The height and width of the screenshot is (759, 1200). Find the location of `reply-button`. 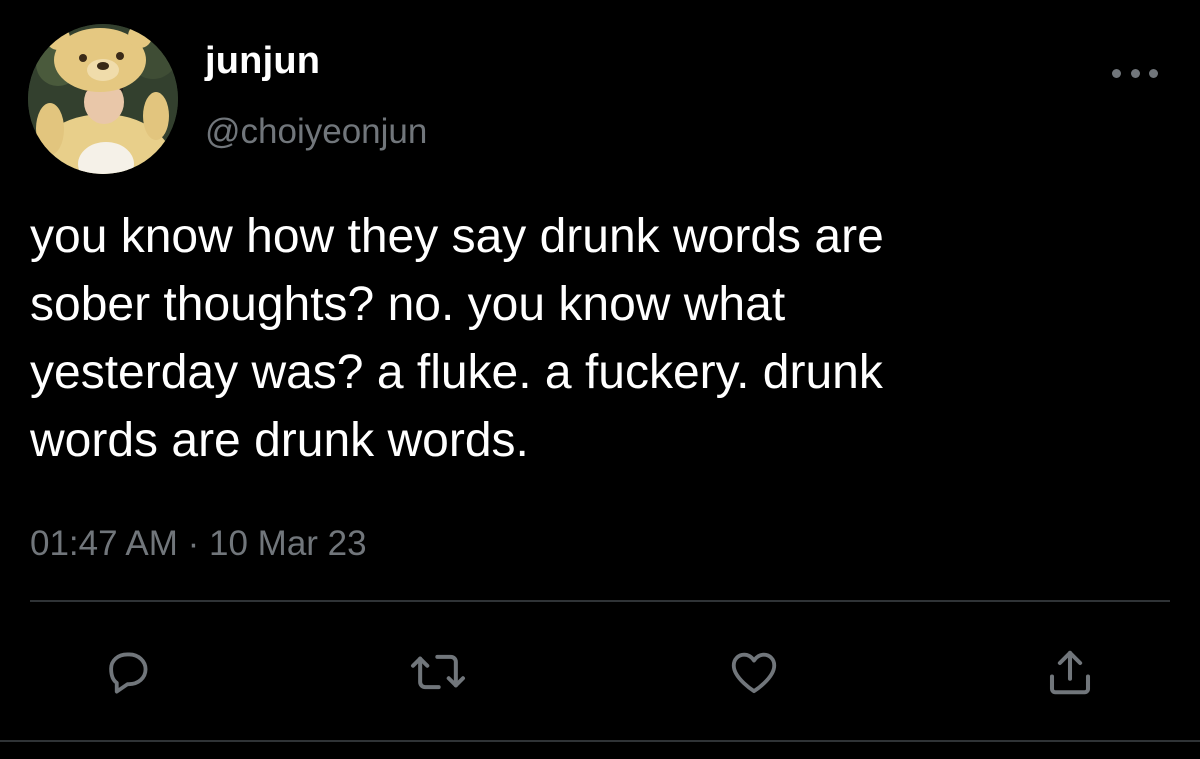

reply-button is located at coordinates (128, 672).